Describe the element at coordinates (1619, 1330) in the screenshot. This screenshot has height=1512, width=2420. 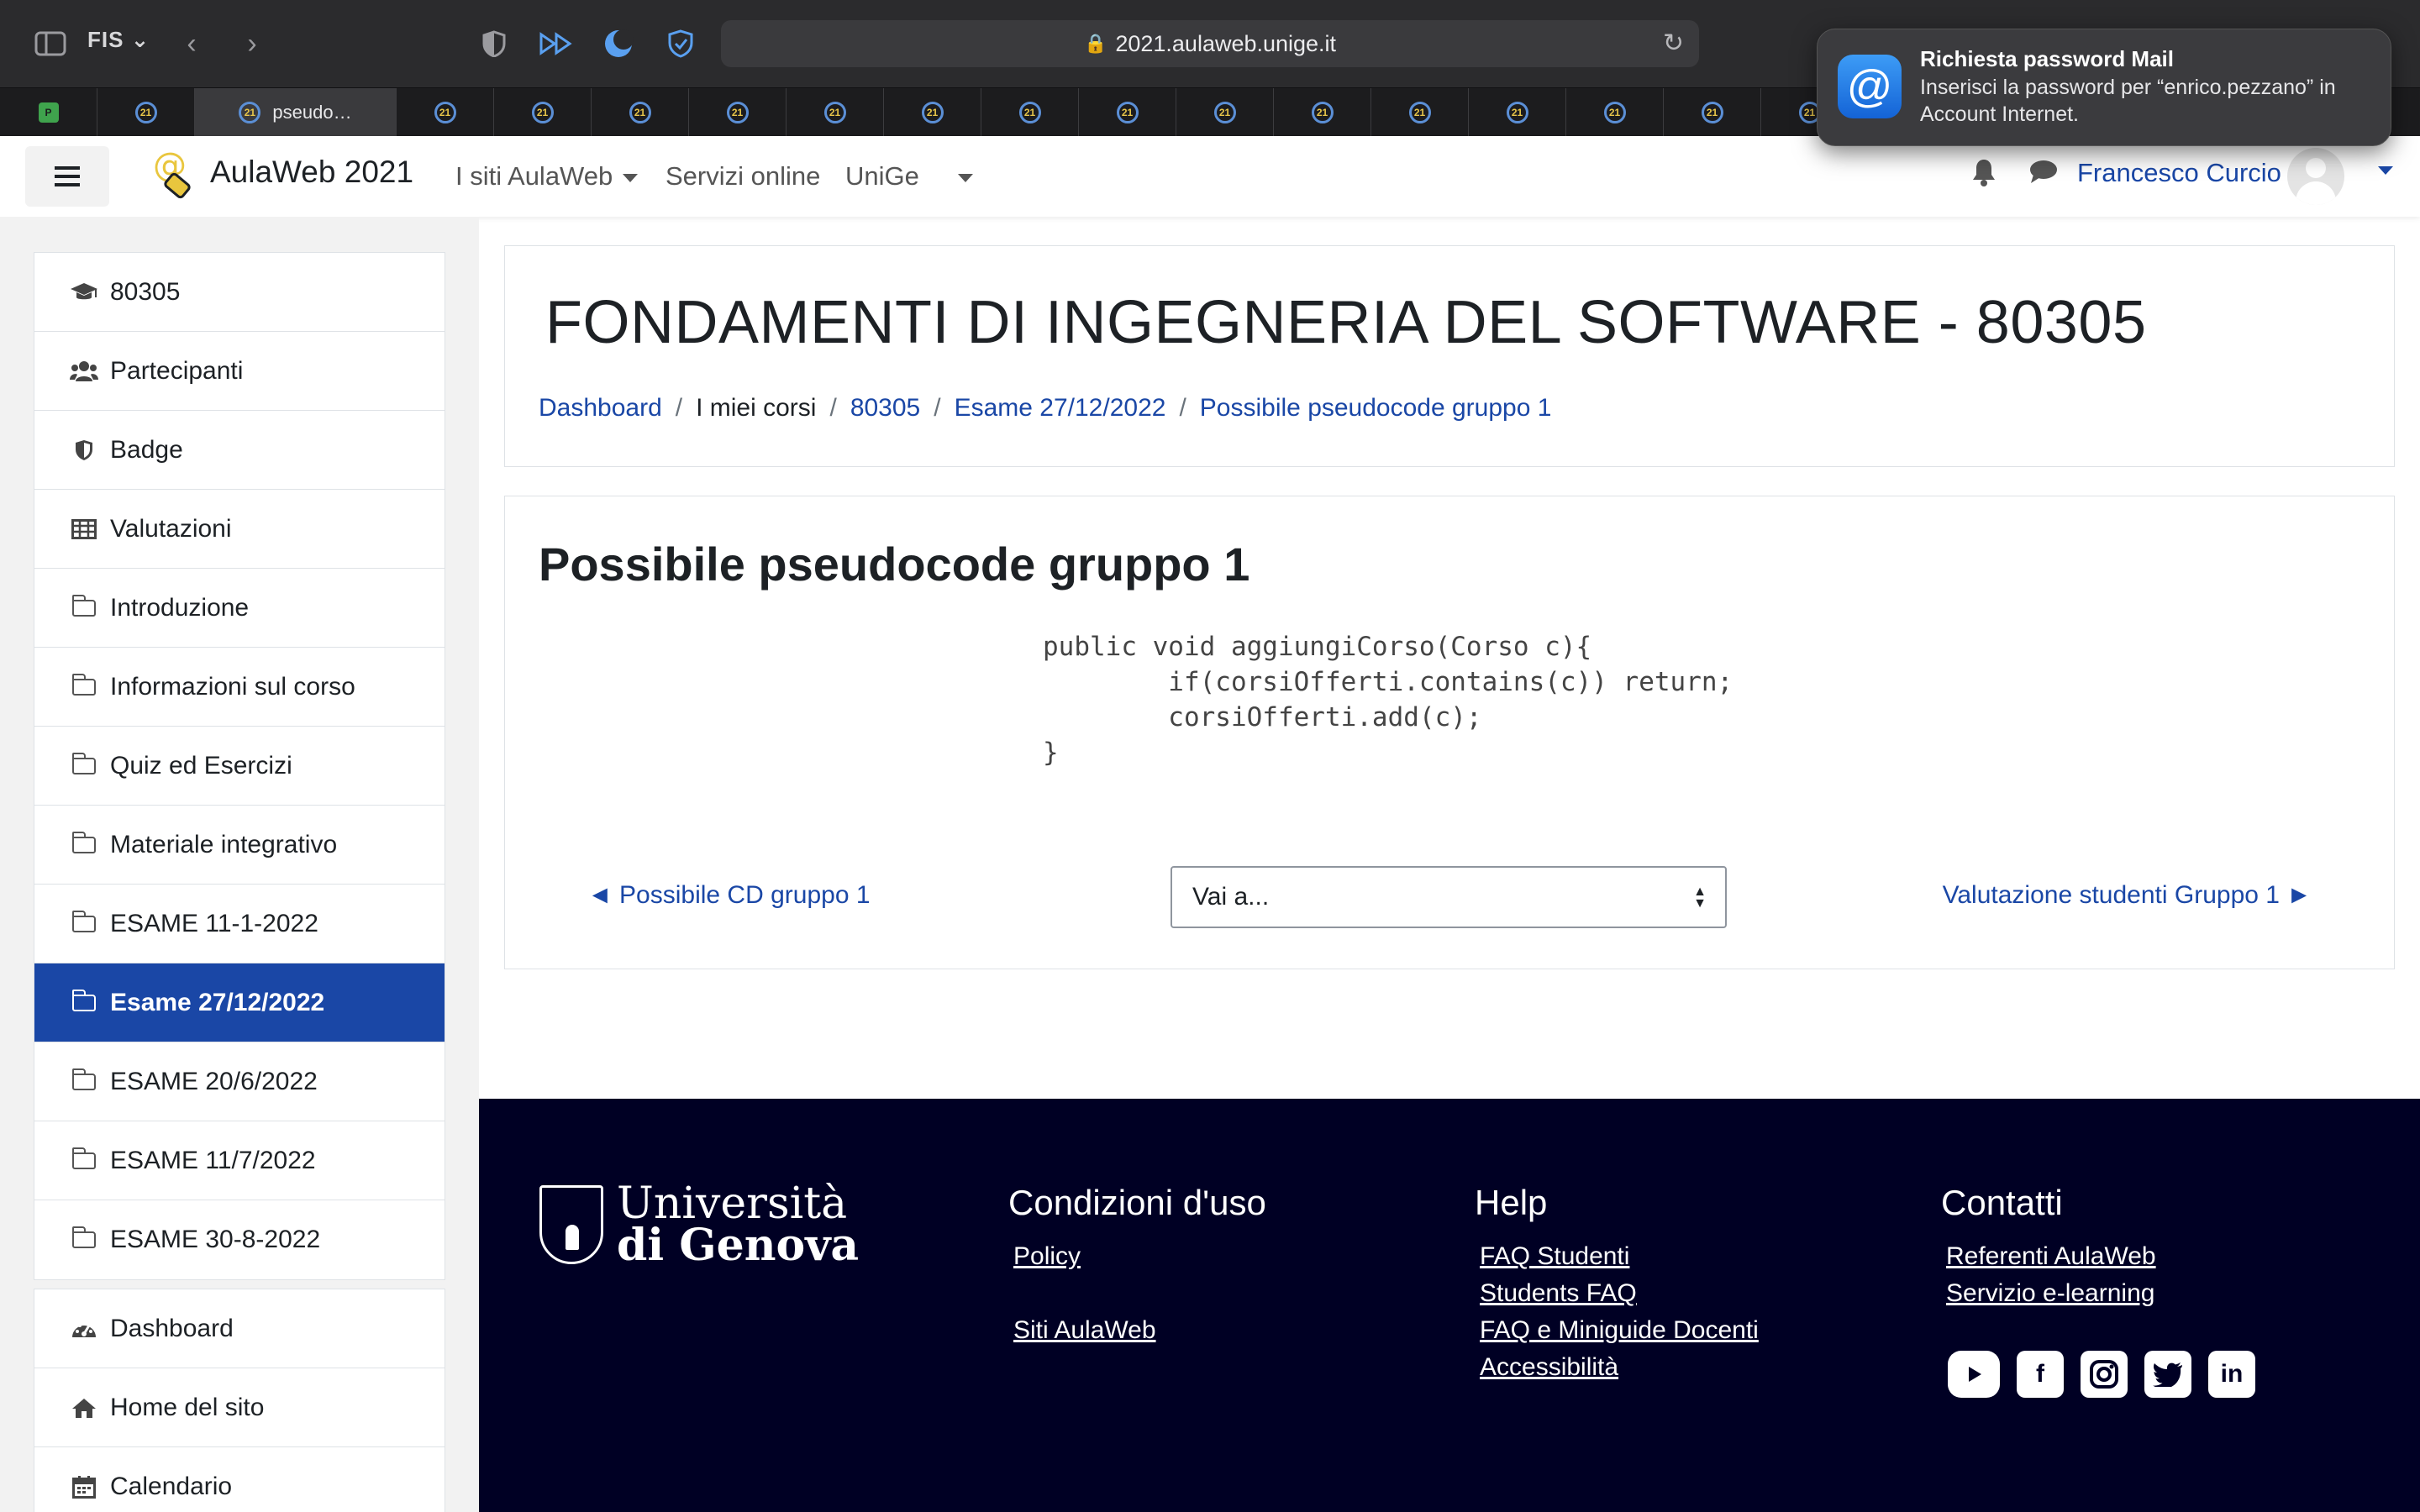
I see `footer-link-faq-docenti: FAQ e Miniguide Docenti` at that location.